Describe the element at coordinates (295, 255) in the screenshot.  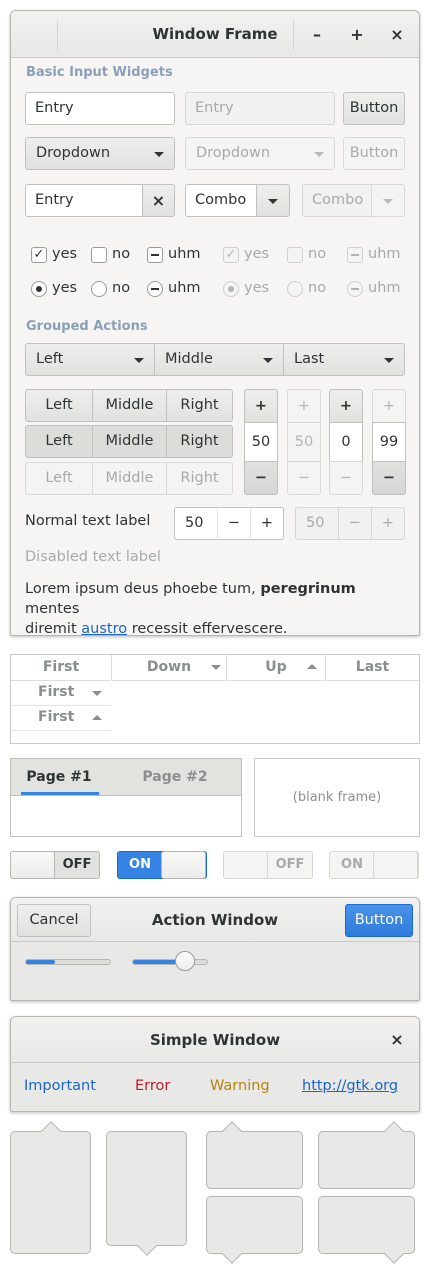
I see `checkbox-no-disabled` at that location.